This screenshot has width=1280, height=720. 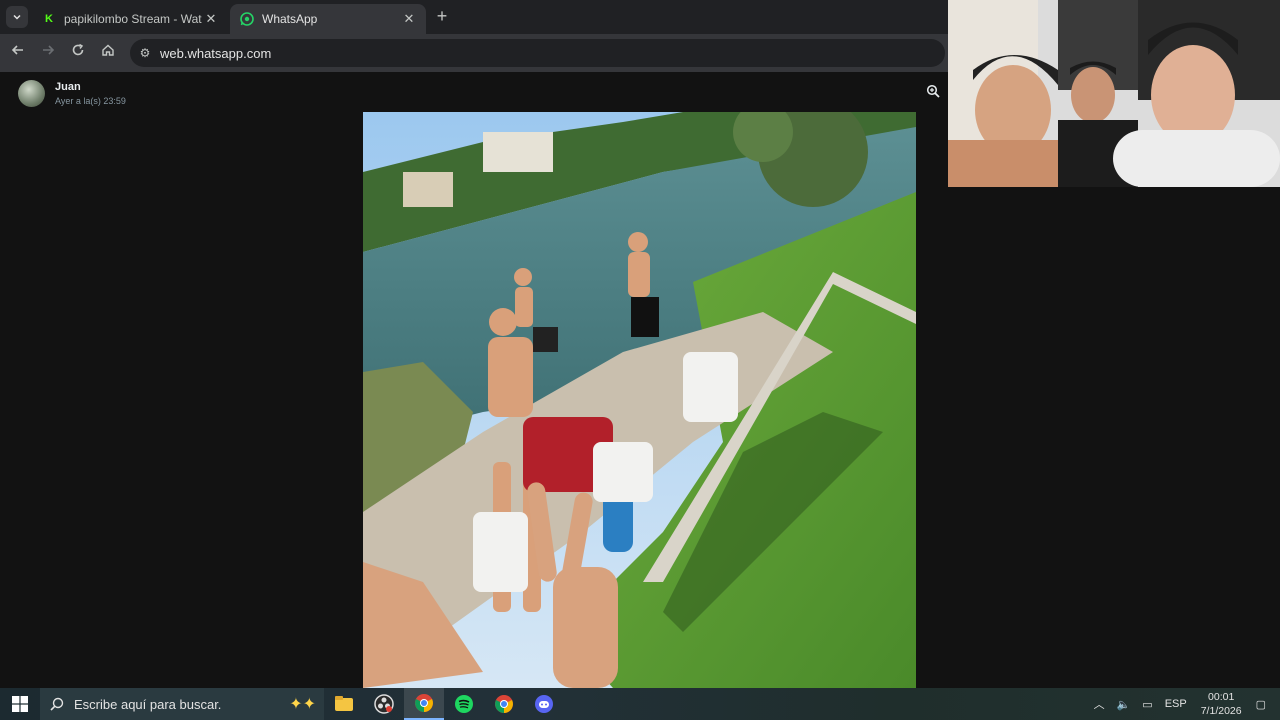 What do you see at coordinates (302, 704) in the screenshot?
I see `copilot-sparkle-icon: ✦✦` at bounding box center [302, 704].